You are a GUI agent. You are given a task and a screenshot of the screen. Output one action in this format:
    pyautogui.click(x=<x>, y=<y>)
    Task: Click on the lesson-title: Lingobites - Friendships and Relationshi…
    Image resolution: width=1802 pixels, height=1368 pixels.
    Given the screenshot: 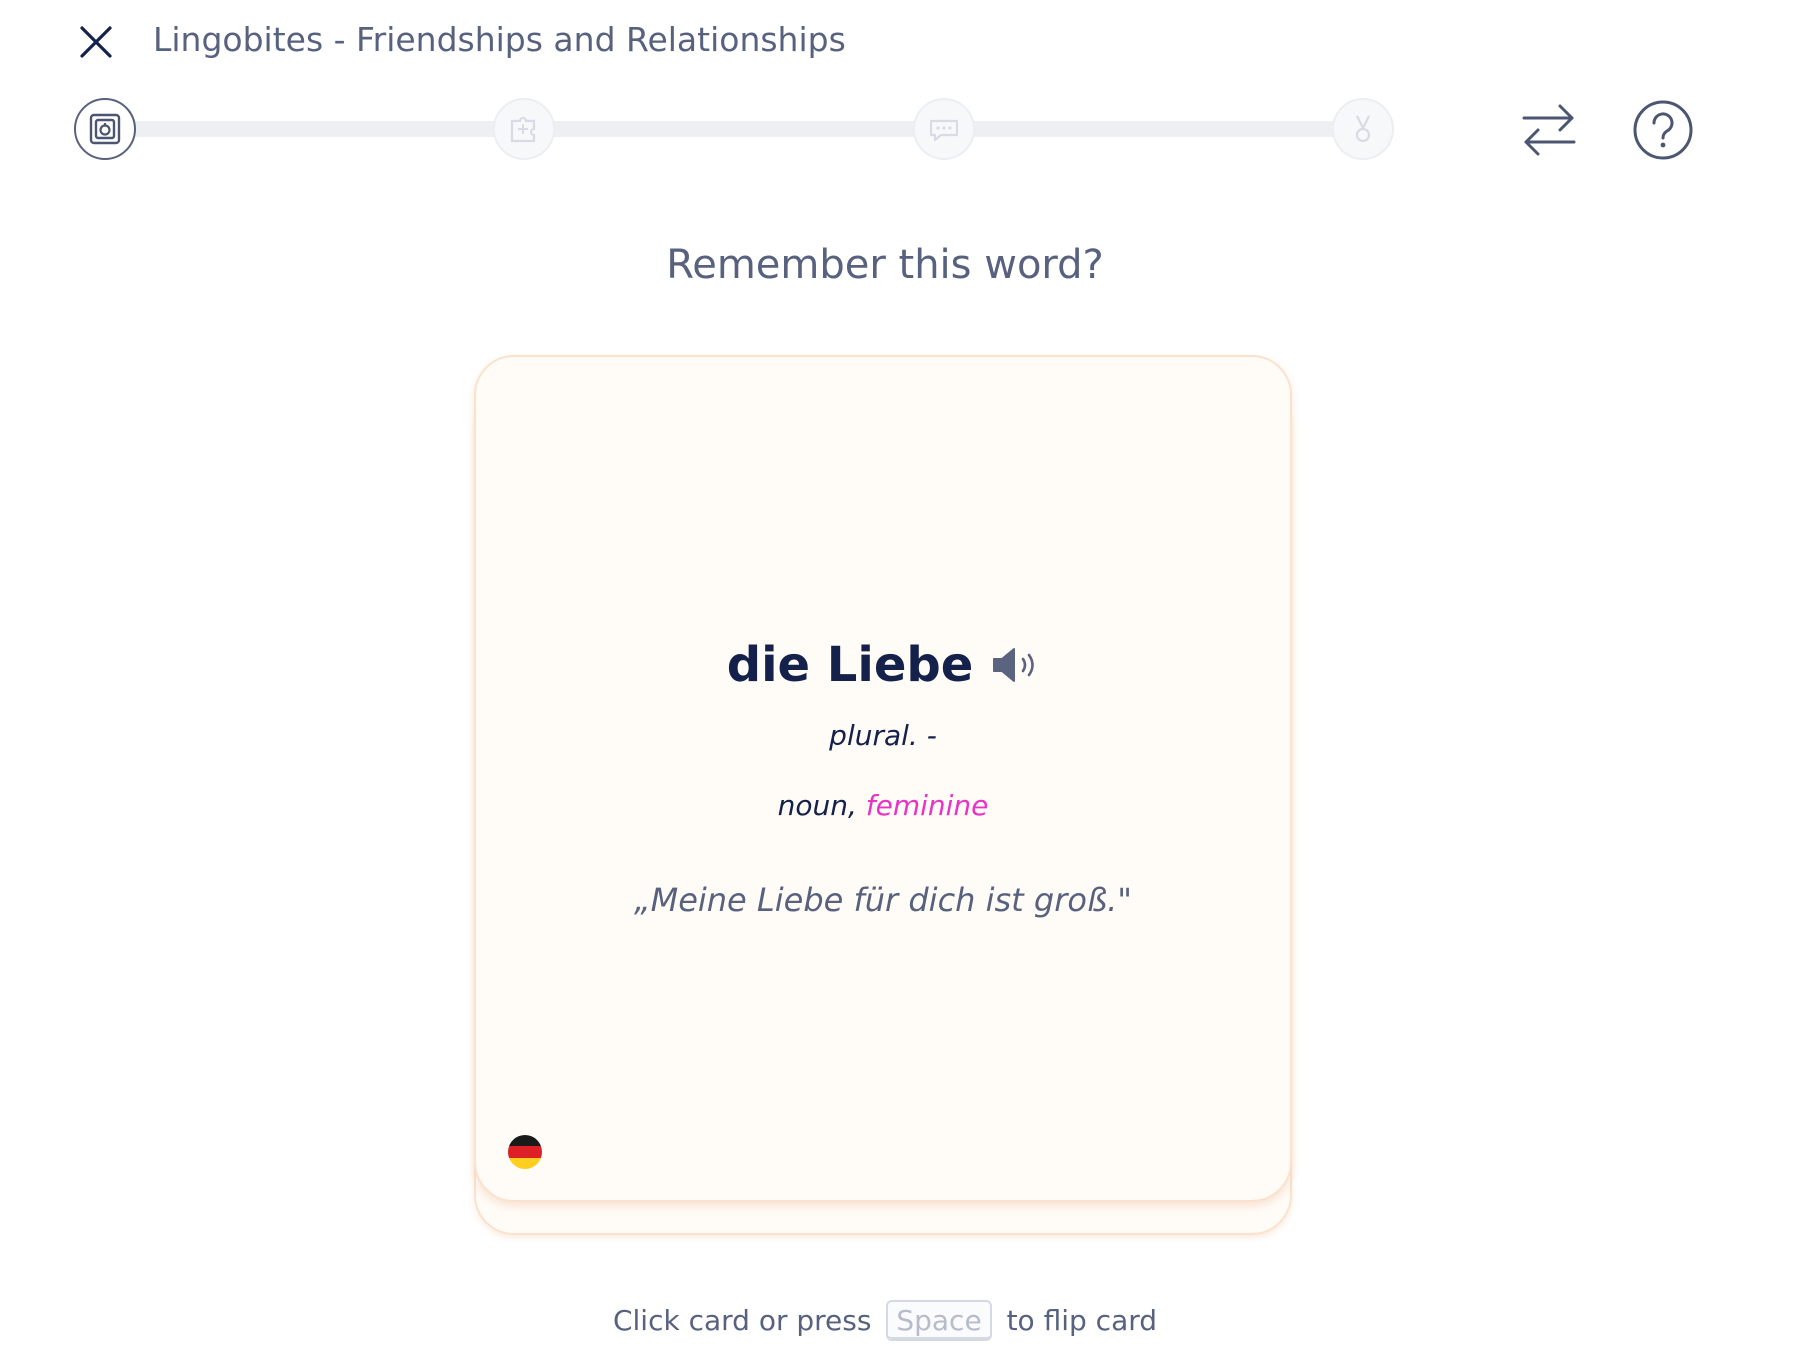 What is the action you would take?
    pyautogui.click(x=499, y=39)
    